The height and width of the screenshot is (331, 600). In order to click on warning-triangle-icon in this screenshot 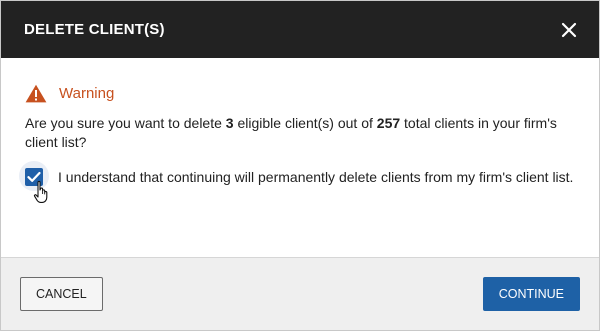, I will do `click(36, 93)`.